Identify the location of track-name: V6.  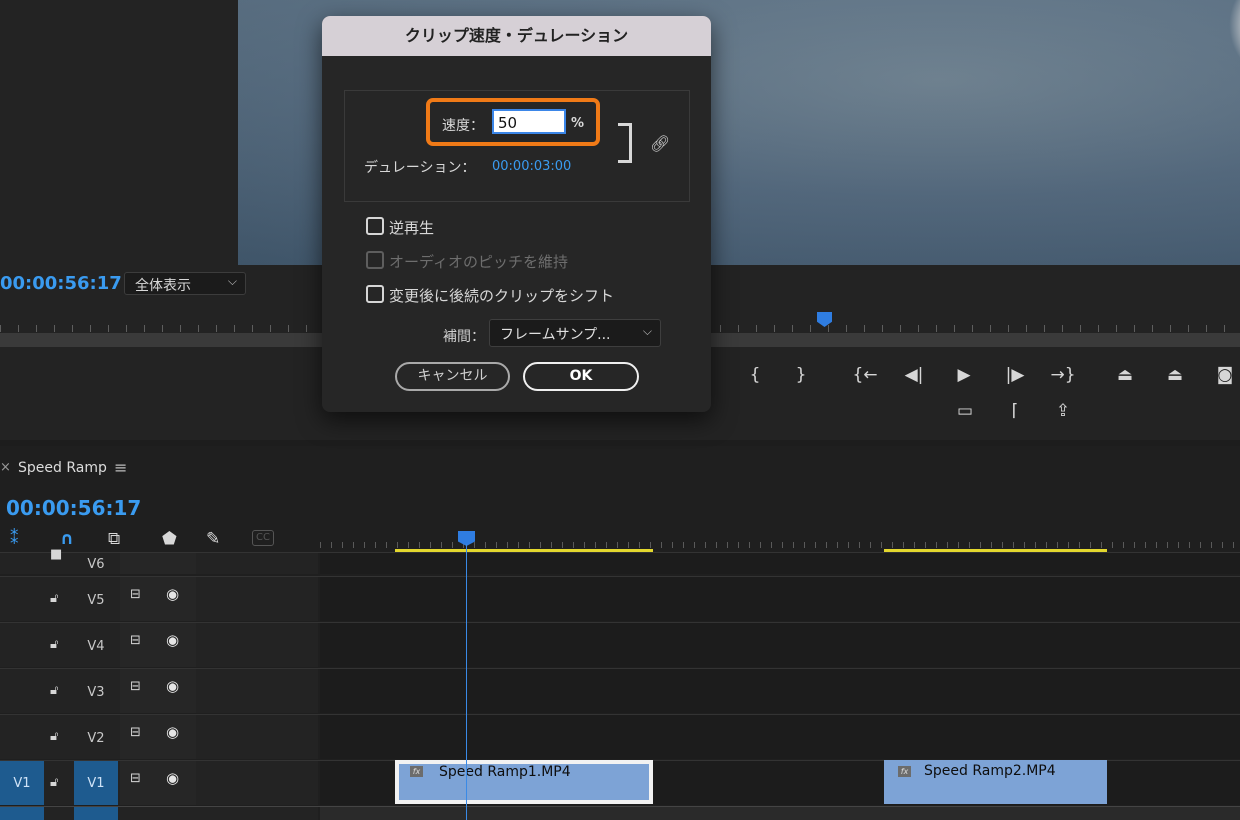
(96, 567).